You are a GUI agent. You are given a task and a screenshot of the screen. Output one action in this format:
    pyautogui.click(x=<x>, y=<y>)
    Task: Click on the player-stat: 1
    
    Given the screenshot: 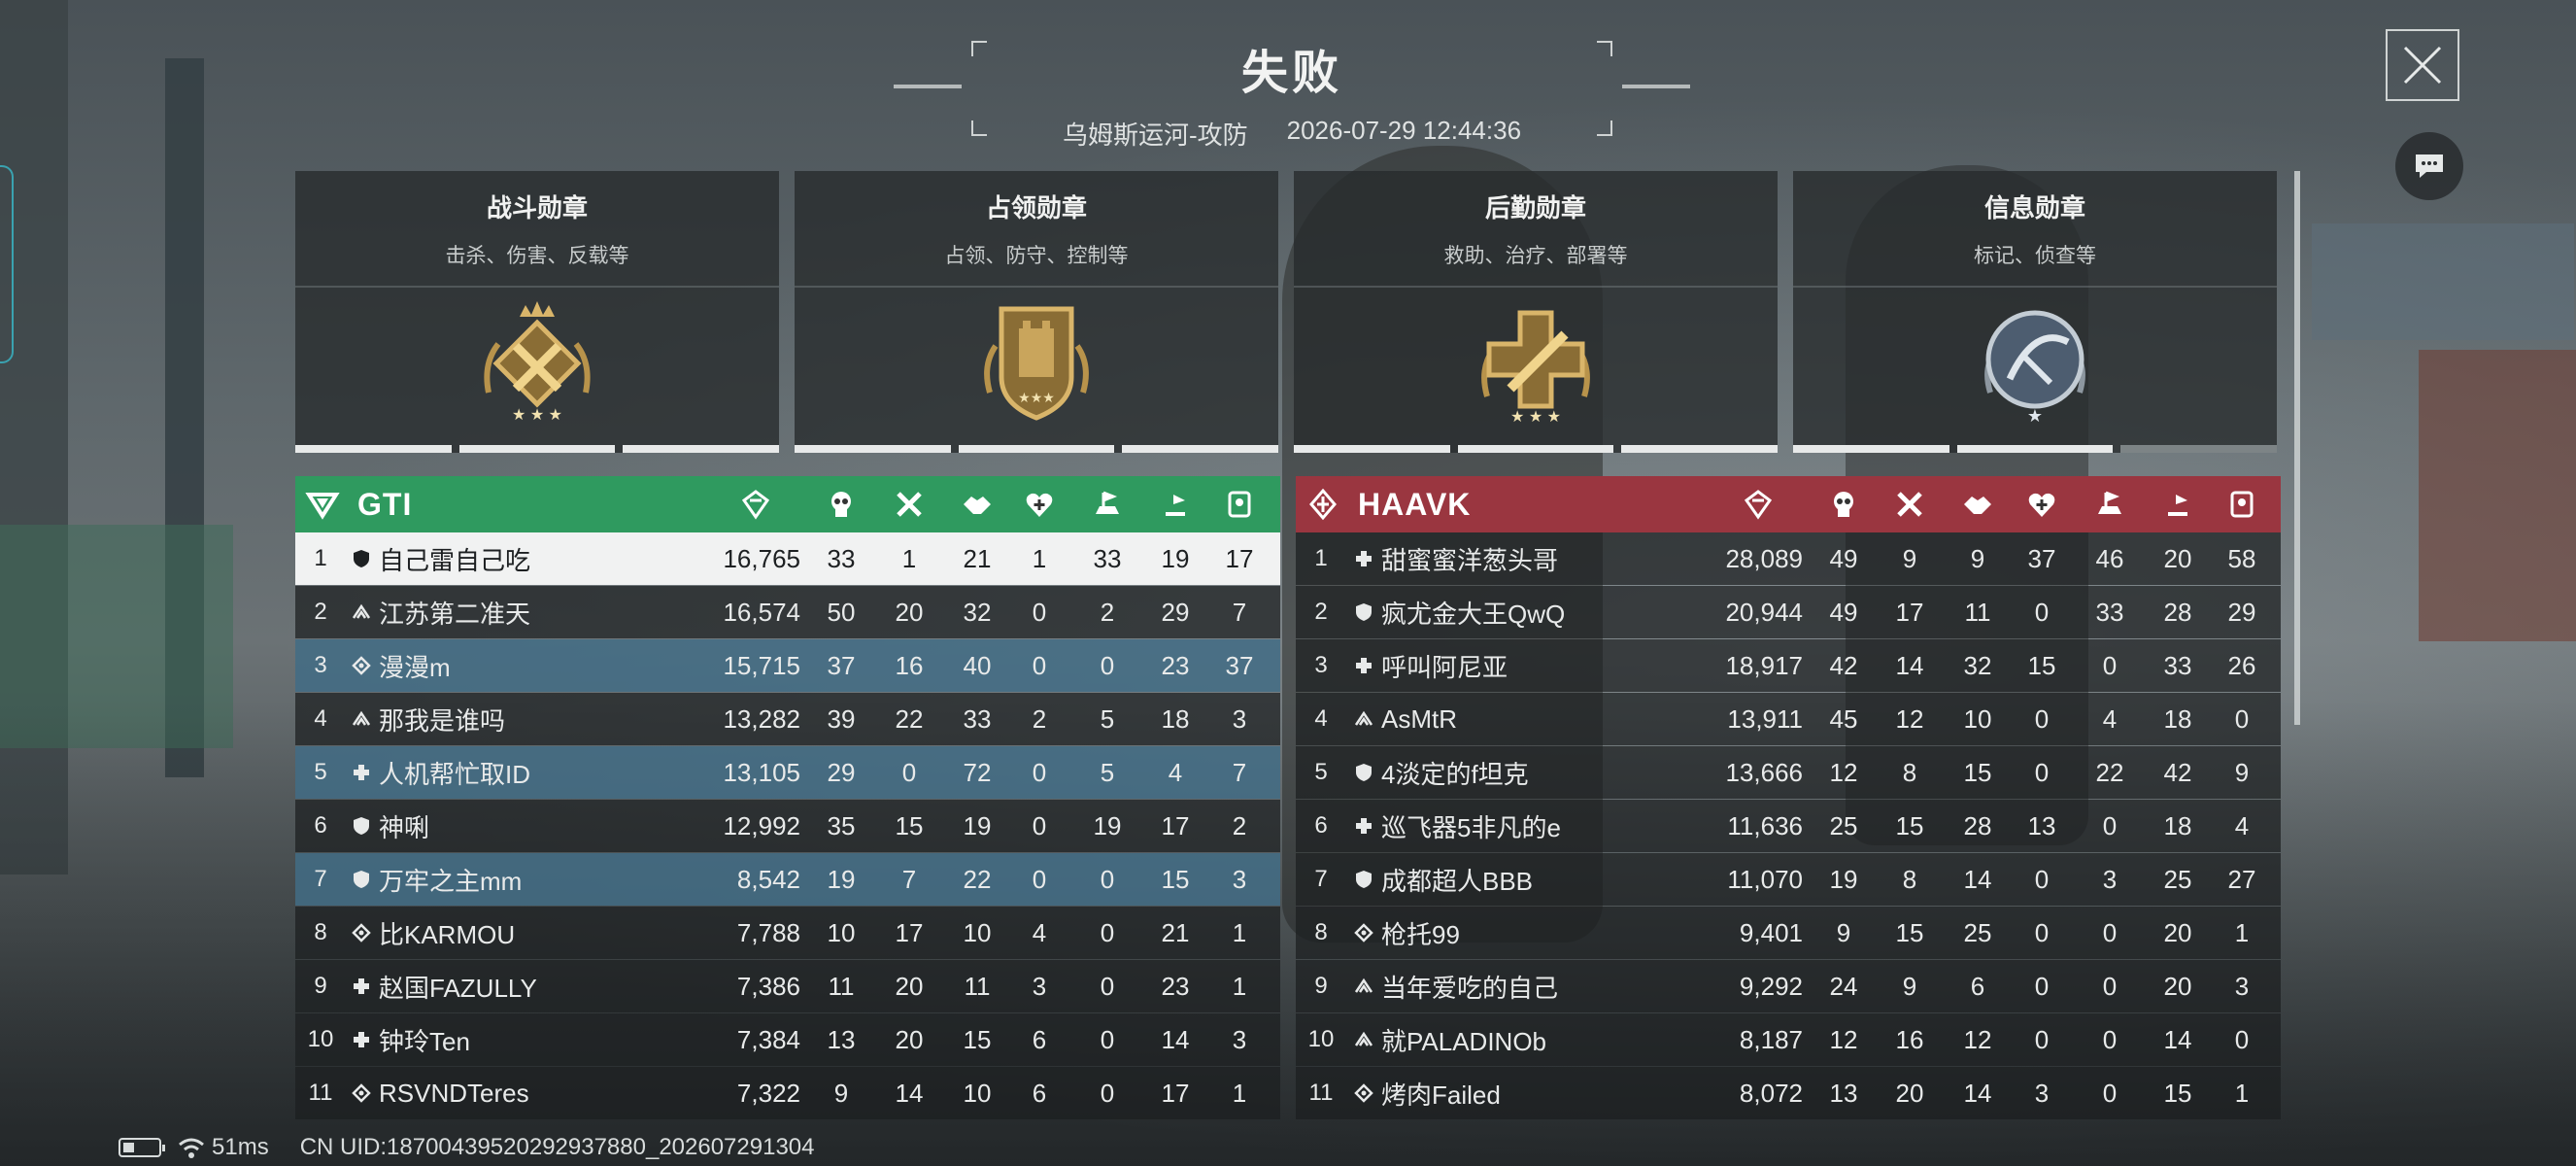 What is the action you would take?
    pyautogui.click(x=909, y=558)
    